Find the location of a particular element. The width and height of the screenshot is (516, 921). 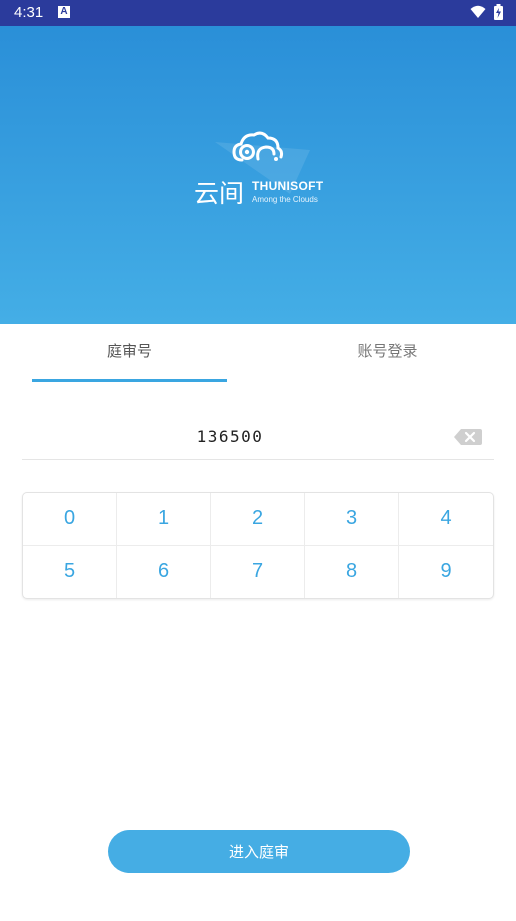

input-divider is located at coordinates (258, 459).